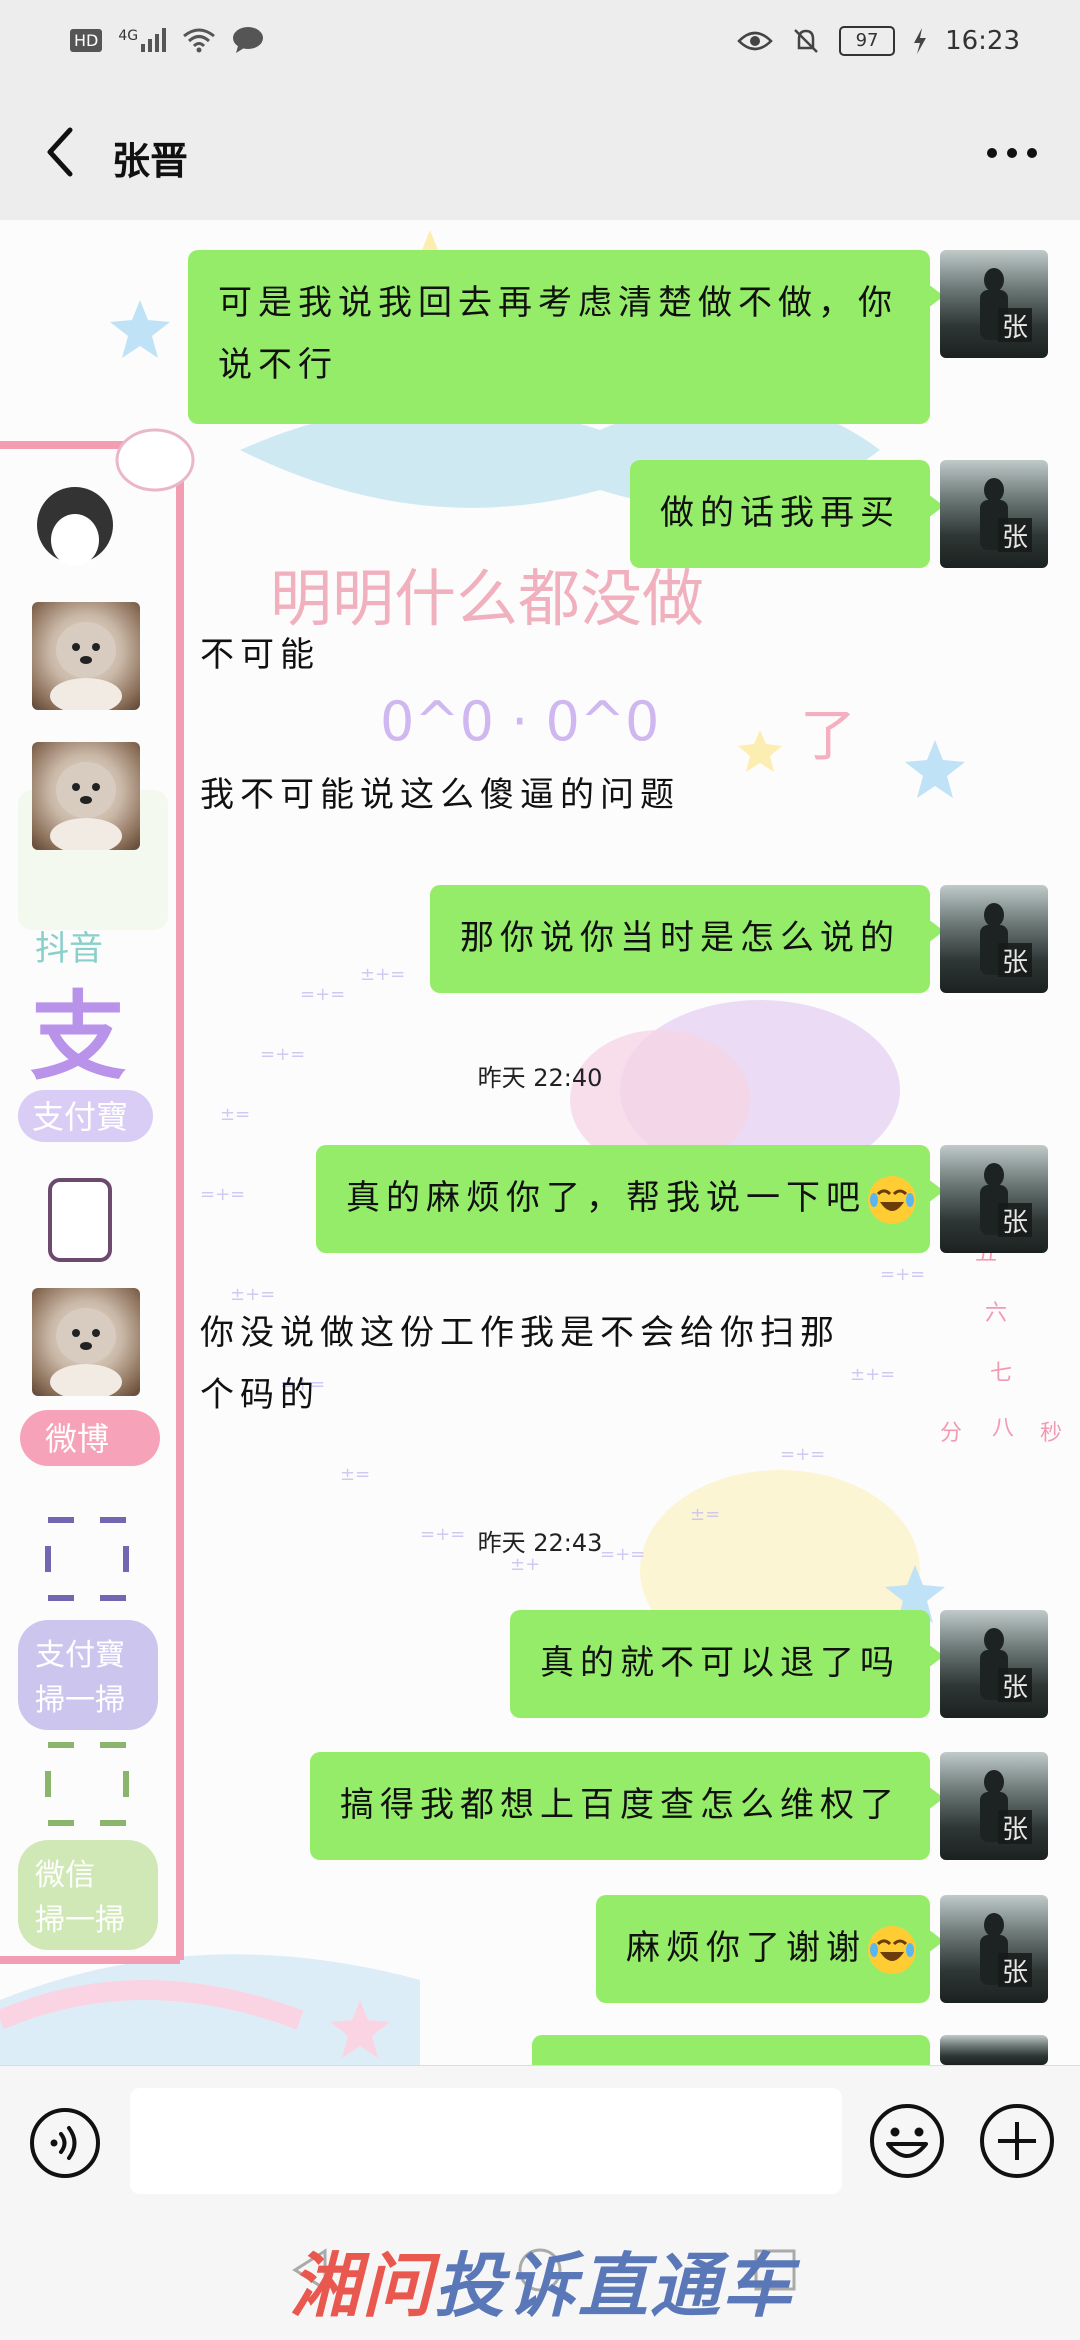 The height and width of the screenshot is (2340, 1080). What do you see at coordinates (86, 40) in the screenshot?
I see `hd-icon: HD` at bounding box center [86, 40].